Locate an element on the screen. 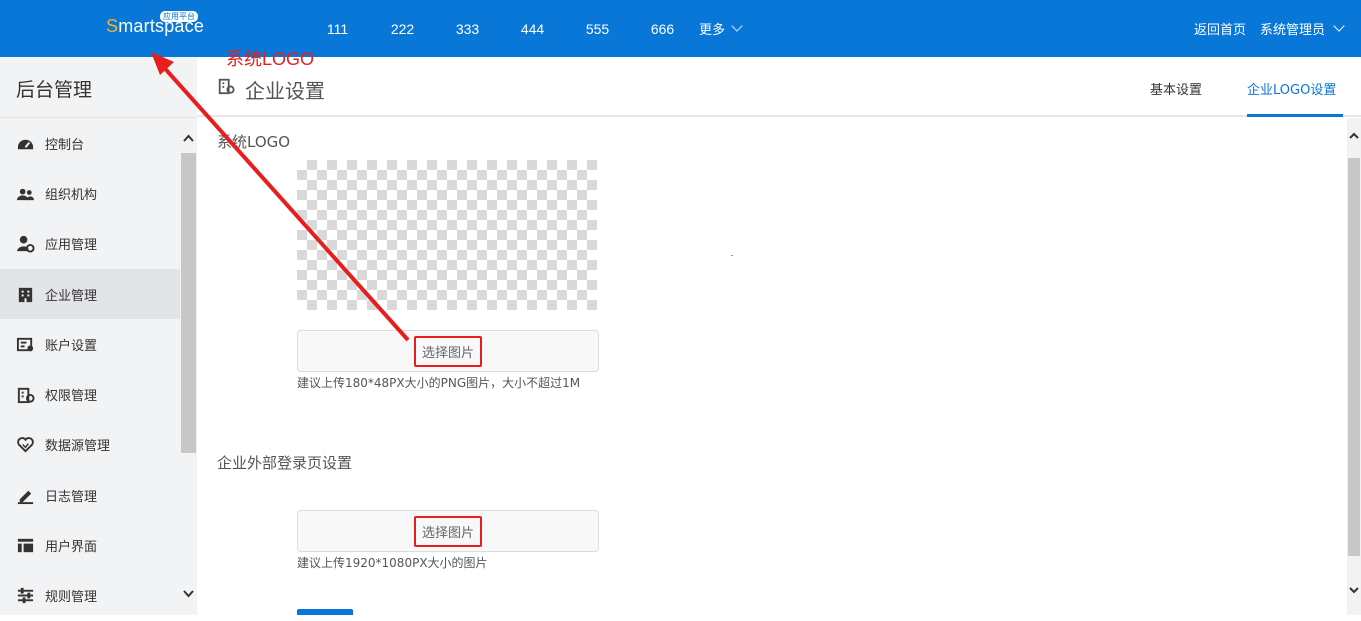 This screenshot has height=621, width=1361. sidebar-item-label: 日志管理 is located at coordinates (71, 497).